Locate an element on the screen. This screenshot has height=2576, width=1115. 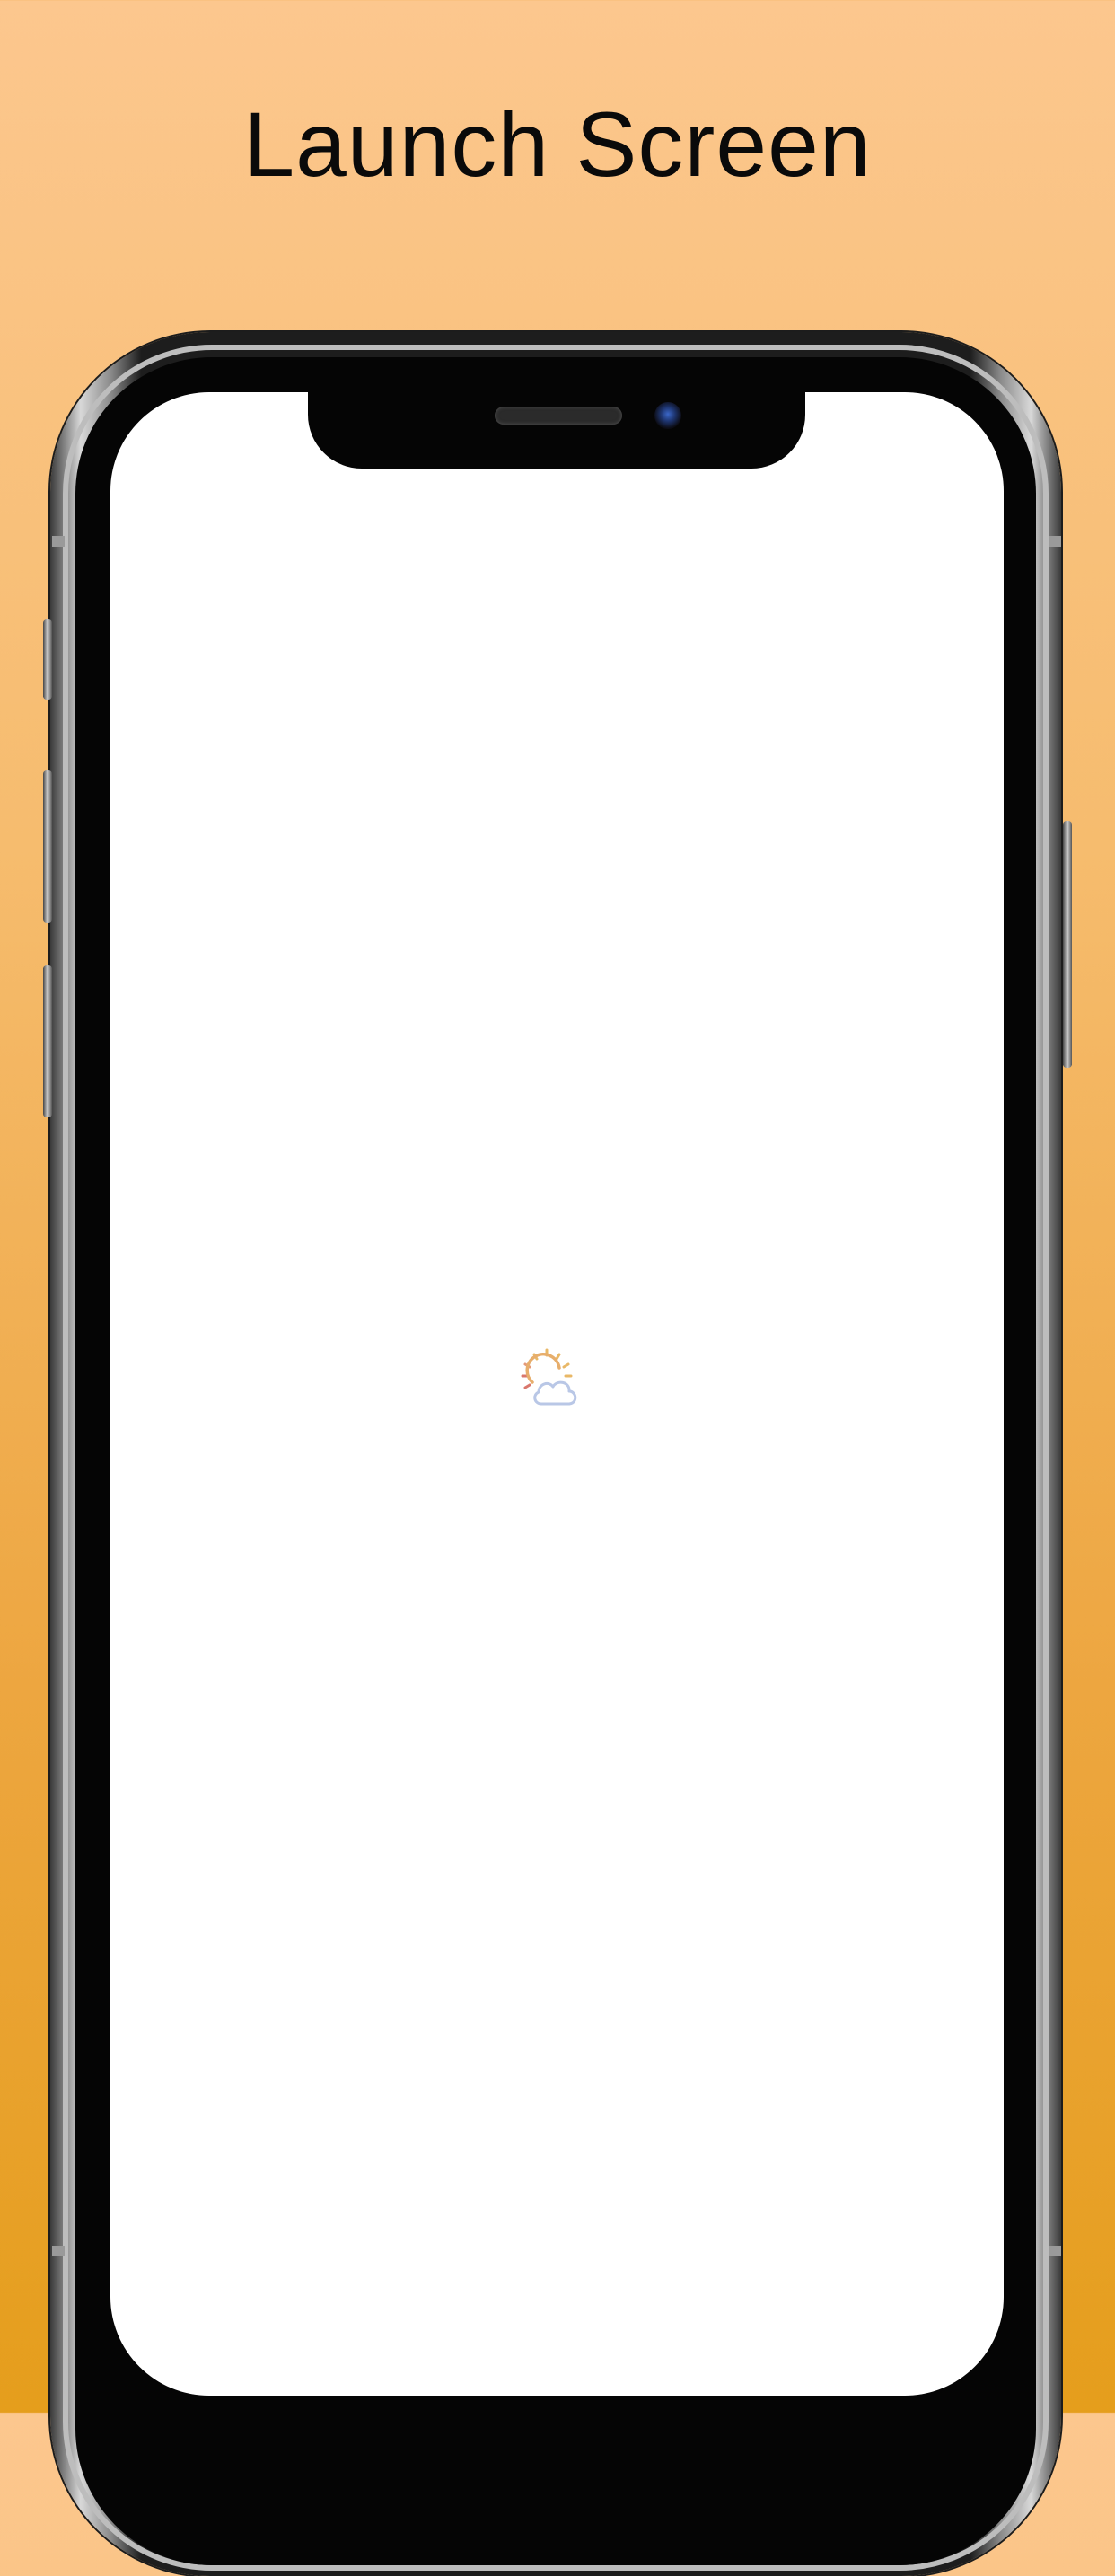
silent-switch is located at coordinates (48, 659).